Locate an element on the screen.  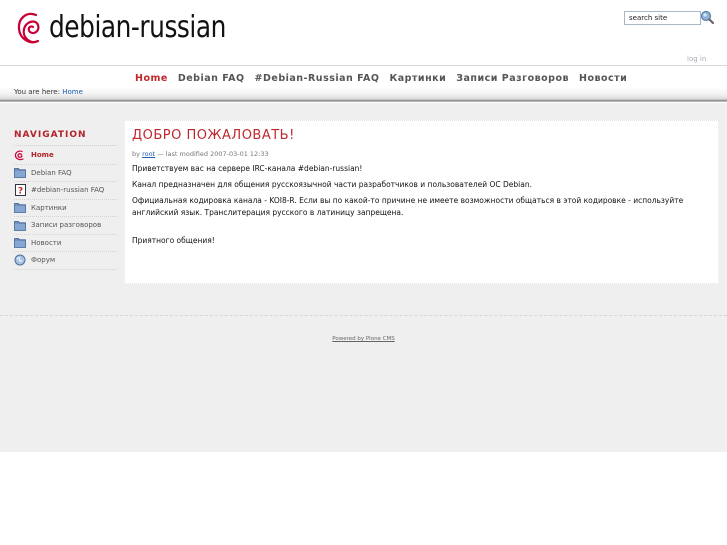
colophon: Powered by Plone CMS is located at coordinates (363, 339).